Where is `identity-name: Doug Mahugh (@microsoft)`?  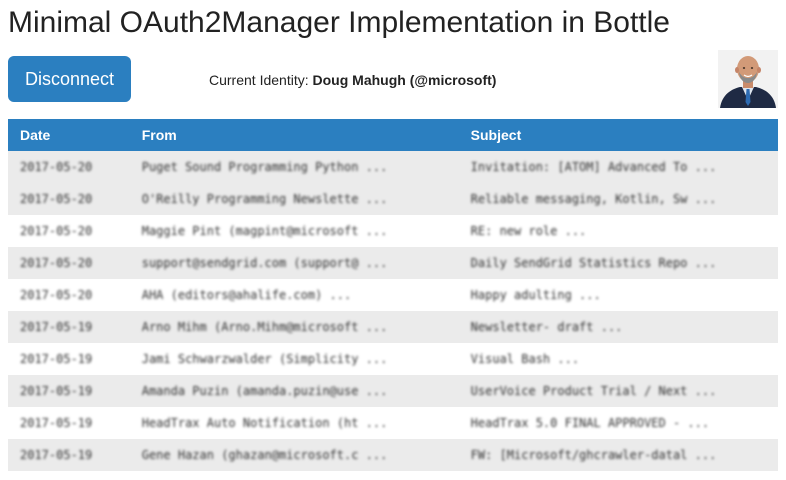 identity-name: Doug Mahugh (@microsoft) is located at coordinates (404, 80).